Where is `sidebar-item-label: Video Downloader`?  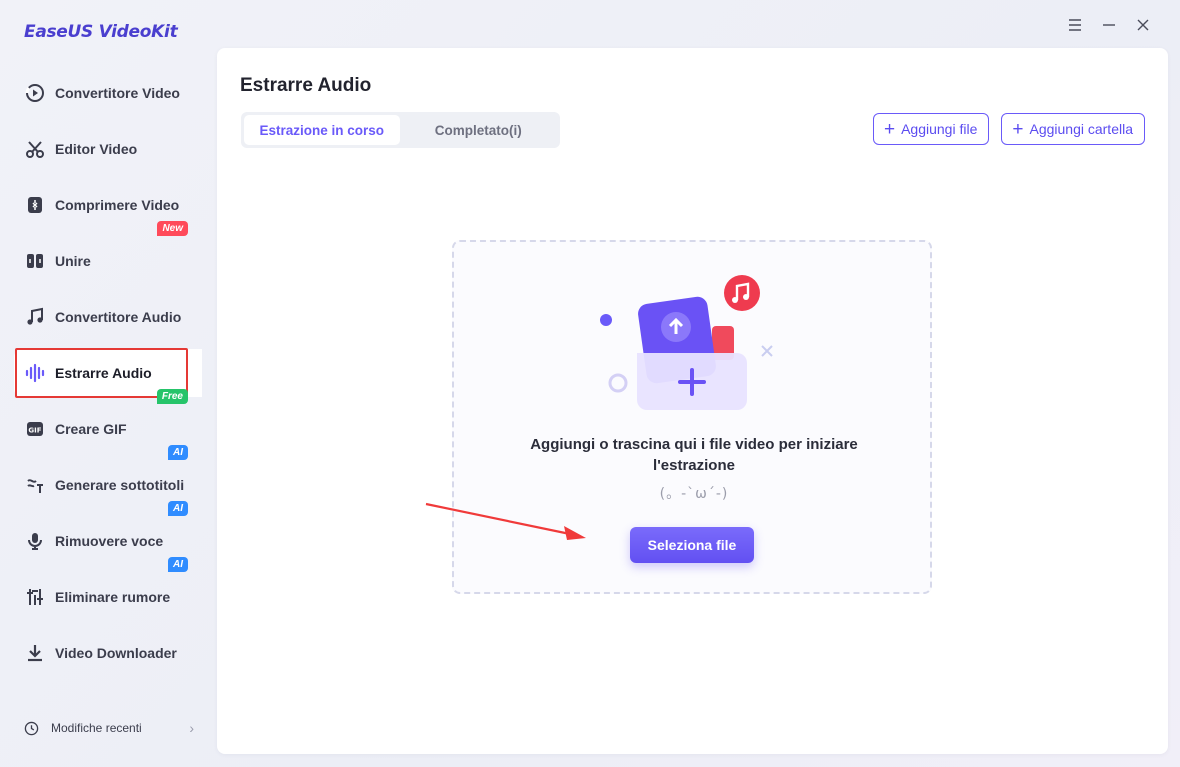 sidebar-item-label: Video Downloader is located at coordinates (116, 653).